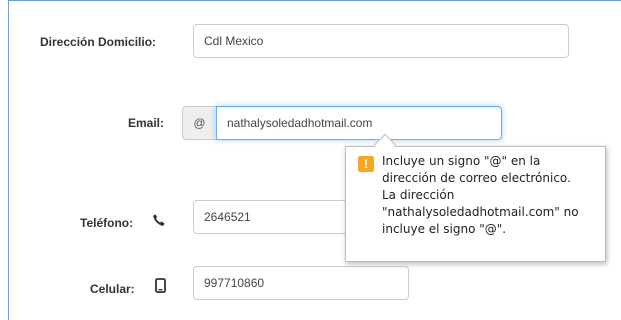 This screenshot has height=320, width=621. Describe the element at coordinates (359, 123) in the screenshot. I see `email-input` at that location.